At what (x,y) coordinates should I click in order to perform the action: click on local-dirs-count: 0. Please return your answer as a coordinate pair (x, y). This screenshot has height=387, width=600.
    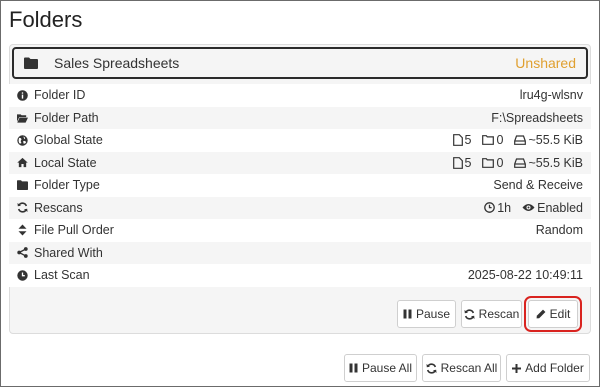
    Looking at the image, I should click on (500, 162).